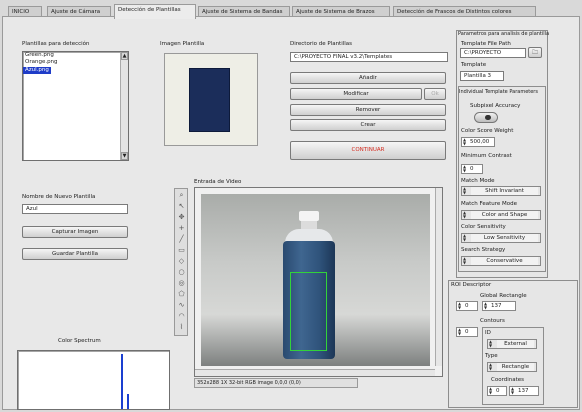 Image resolution: width=582 pixels, height=412 pixels. I want to click on video-hscrollbar, so click(315, 372).